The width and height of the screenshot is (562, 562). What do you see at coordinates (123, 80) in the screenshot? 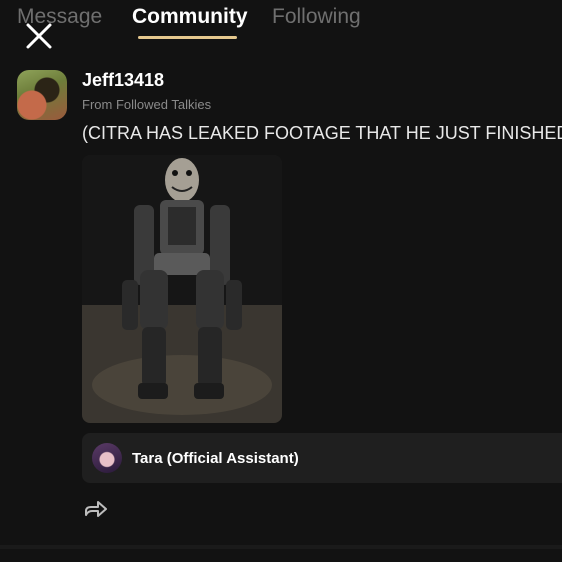
I see `author-username: Jeff13418` at bounding box center [123, 80].